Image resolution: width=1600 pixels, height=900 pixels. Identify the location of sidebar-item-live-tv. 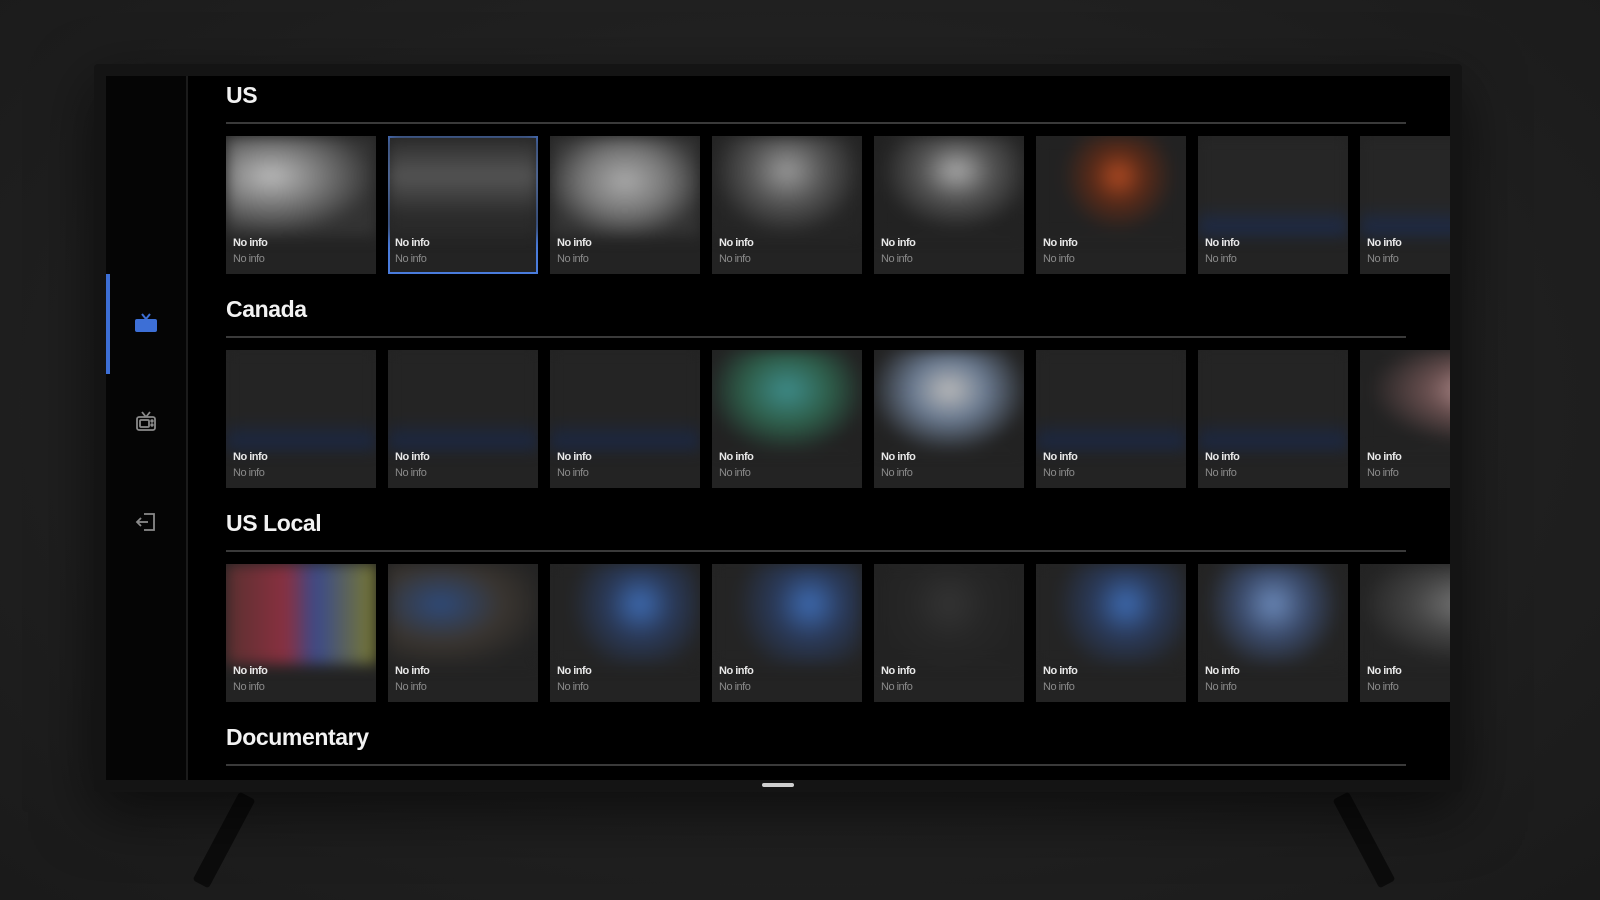
(146, 324).